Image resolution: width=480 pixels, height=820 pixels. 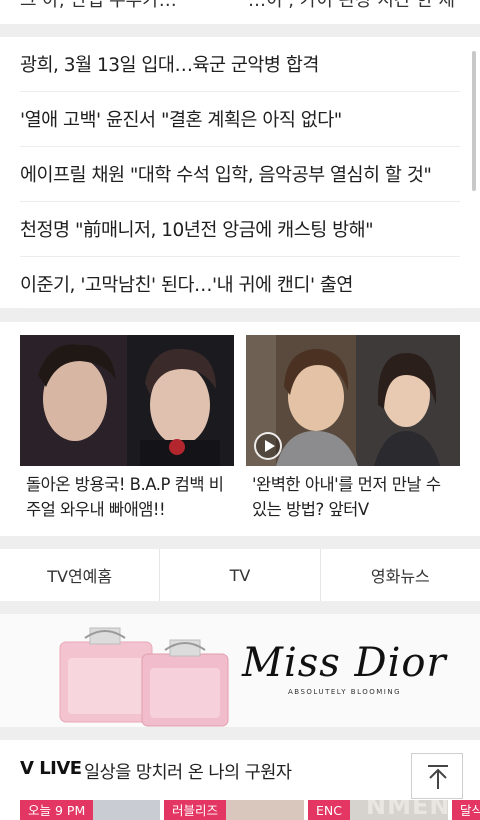 I want to click on vlive-tile-badge: 오늘 9 PM, so click(x=57, y=810).